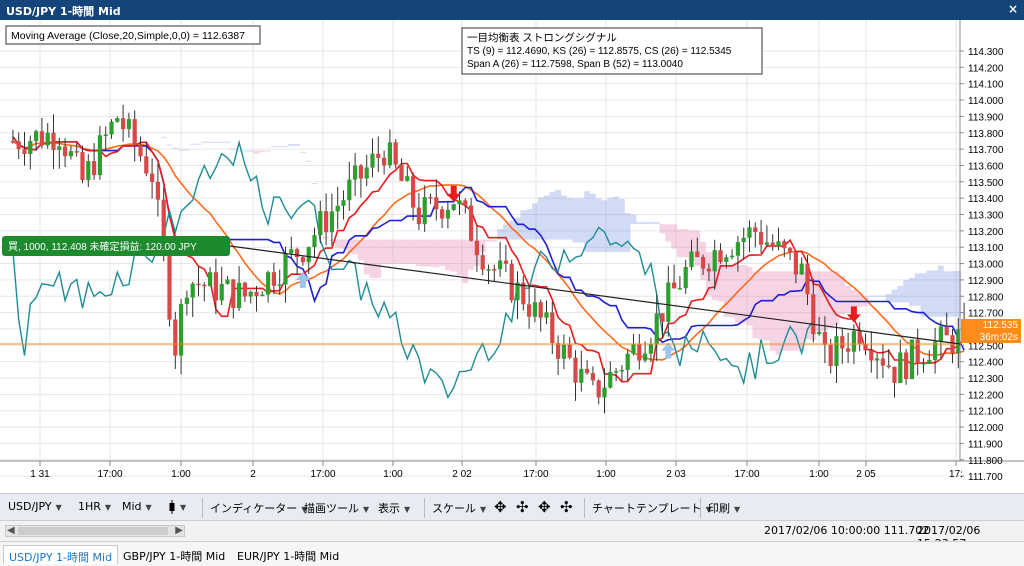  I want to click on scroll-thumb, so click(93, 531).